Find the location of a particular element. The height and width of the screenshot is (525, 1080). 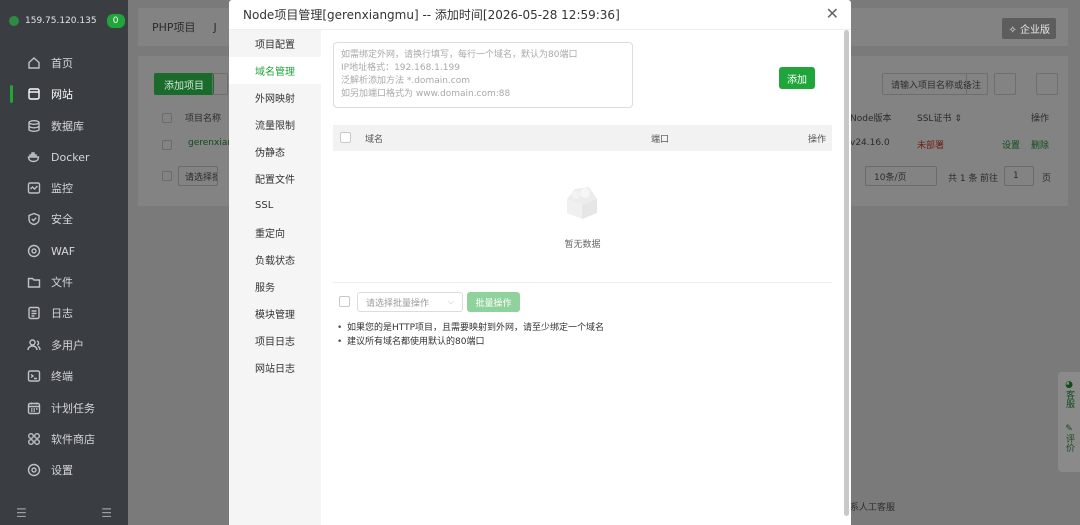

sidebar-item-docker: Docker is located at coordinates (64, 157).